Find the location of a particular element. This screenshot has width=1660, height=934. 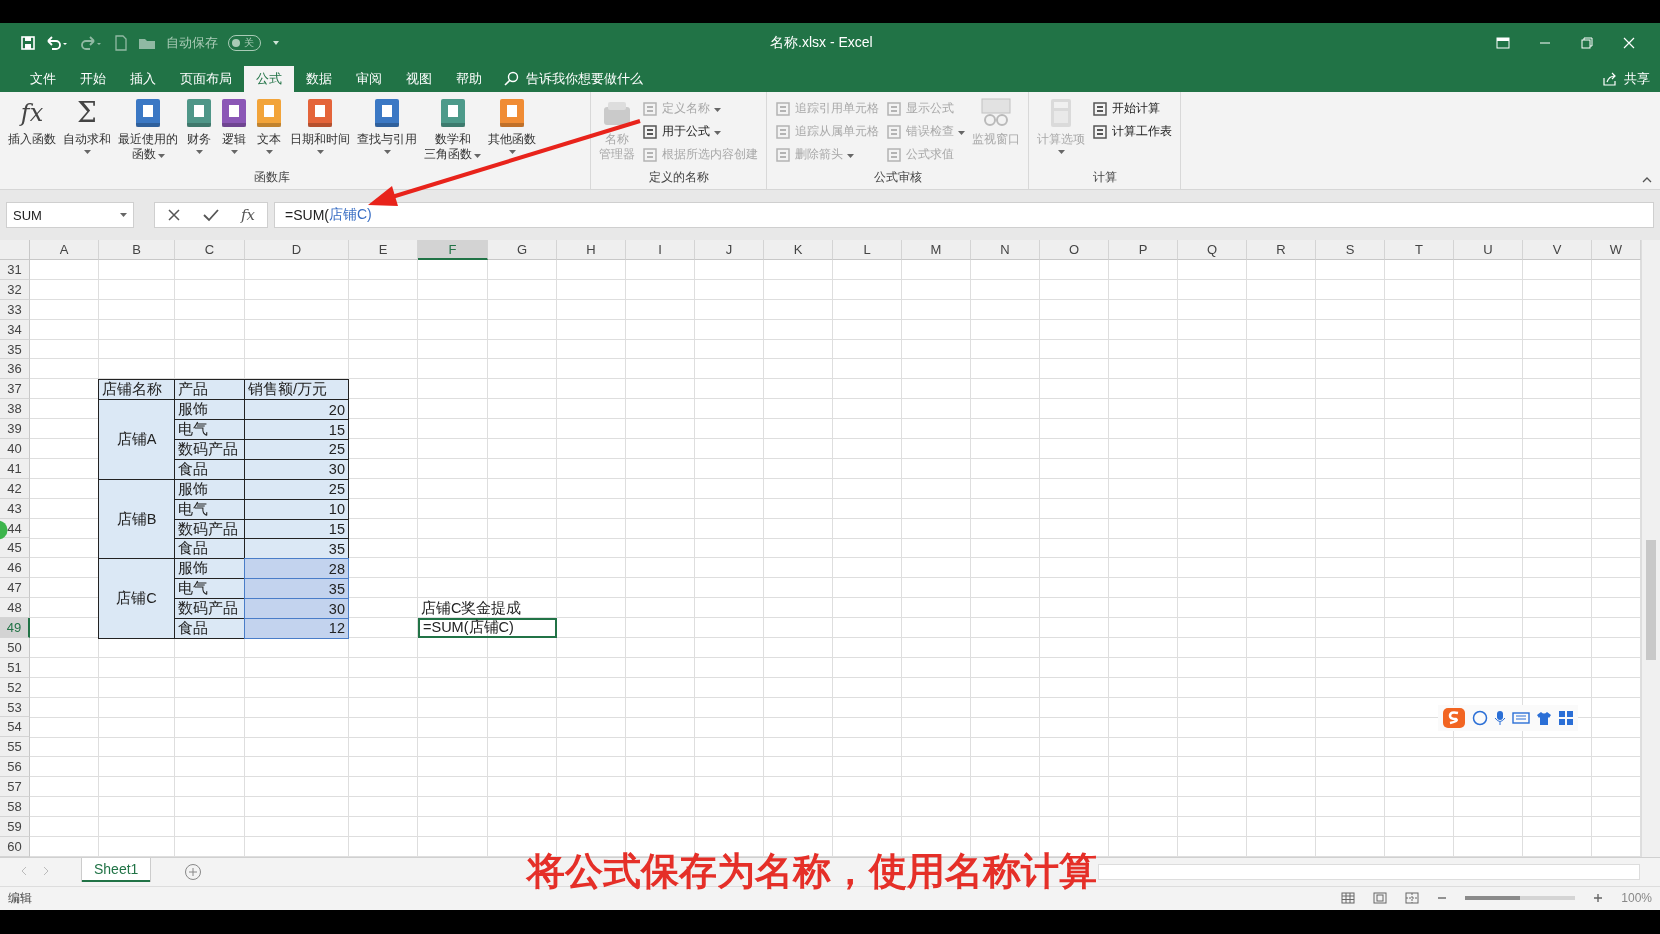

restore-icon is located at coordinates (1587, 43).